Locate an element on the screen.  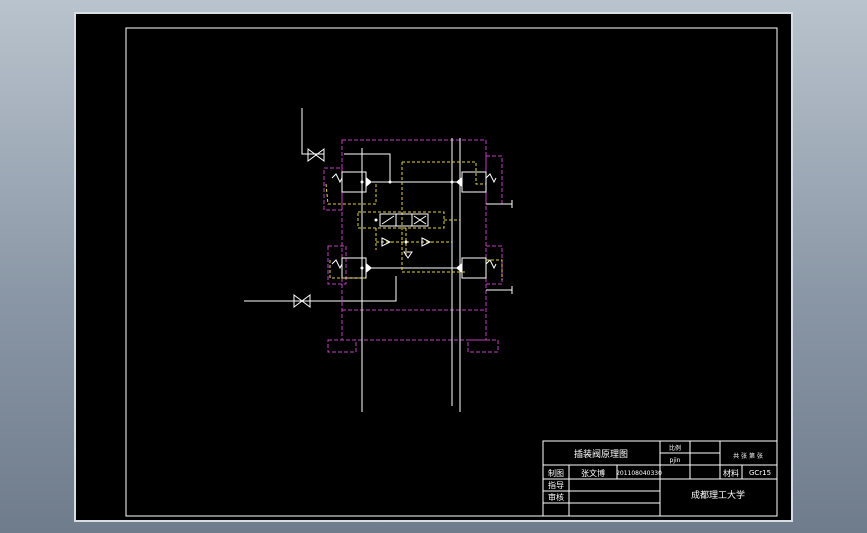
spring-icon is located at coordinates (414, 221).